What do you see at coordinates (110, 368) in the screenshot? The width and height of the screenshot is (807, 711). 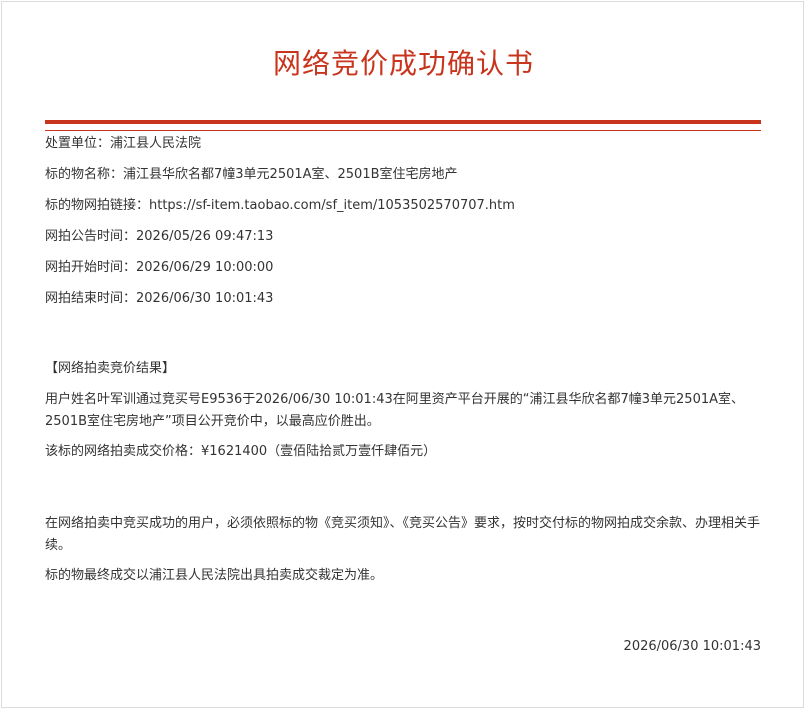 I see `result-heading: 【网络拍卖竞价结果】` at bounding box center [110, 368].